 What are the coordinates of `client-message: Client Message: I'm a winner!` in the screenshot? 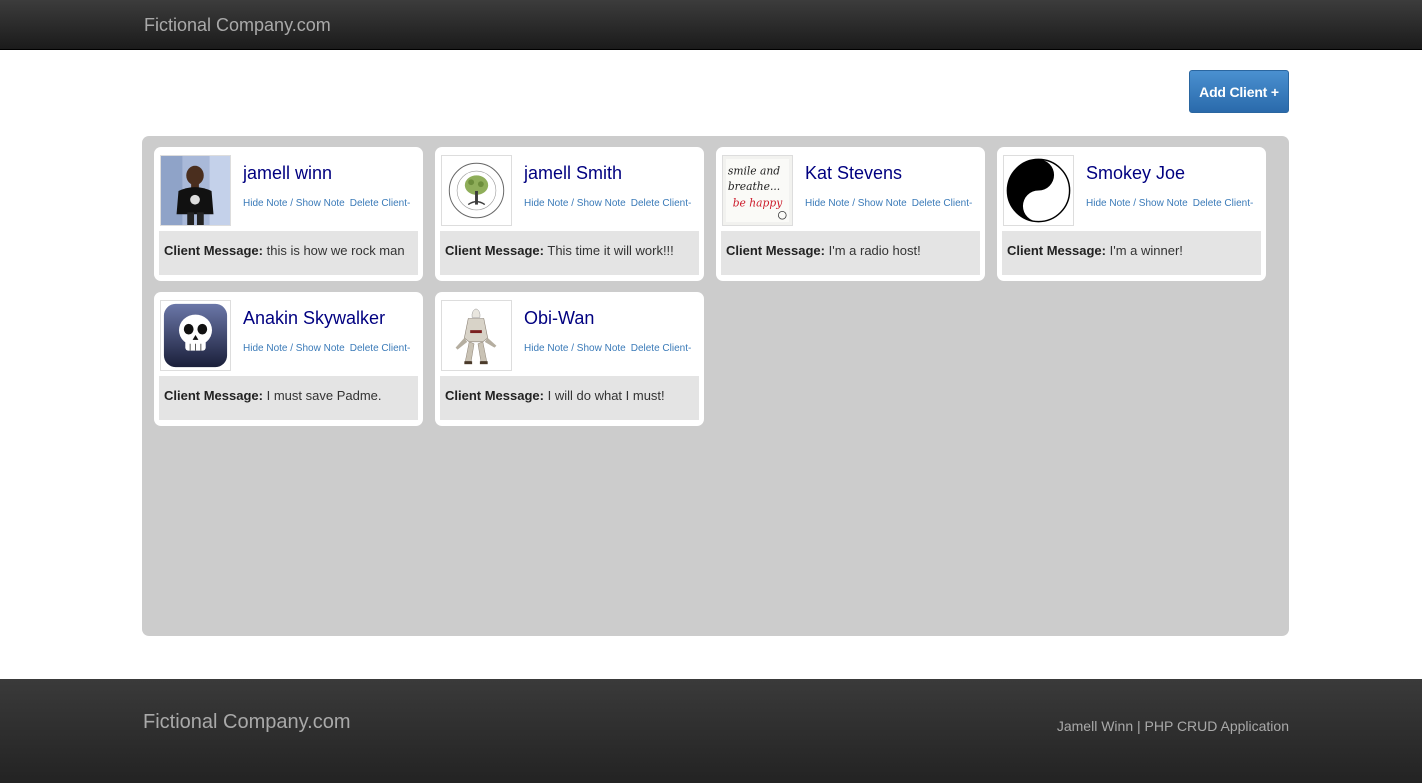 It's located at (1131, 253).